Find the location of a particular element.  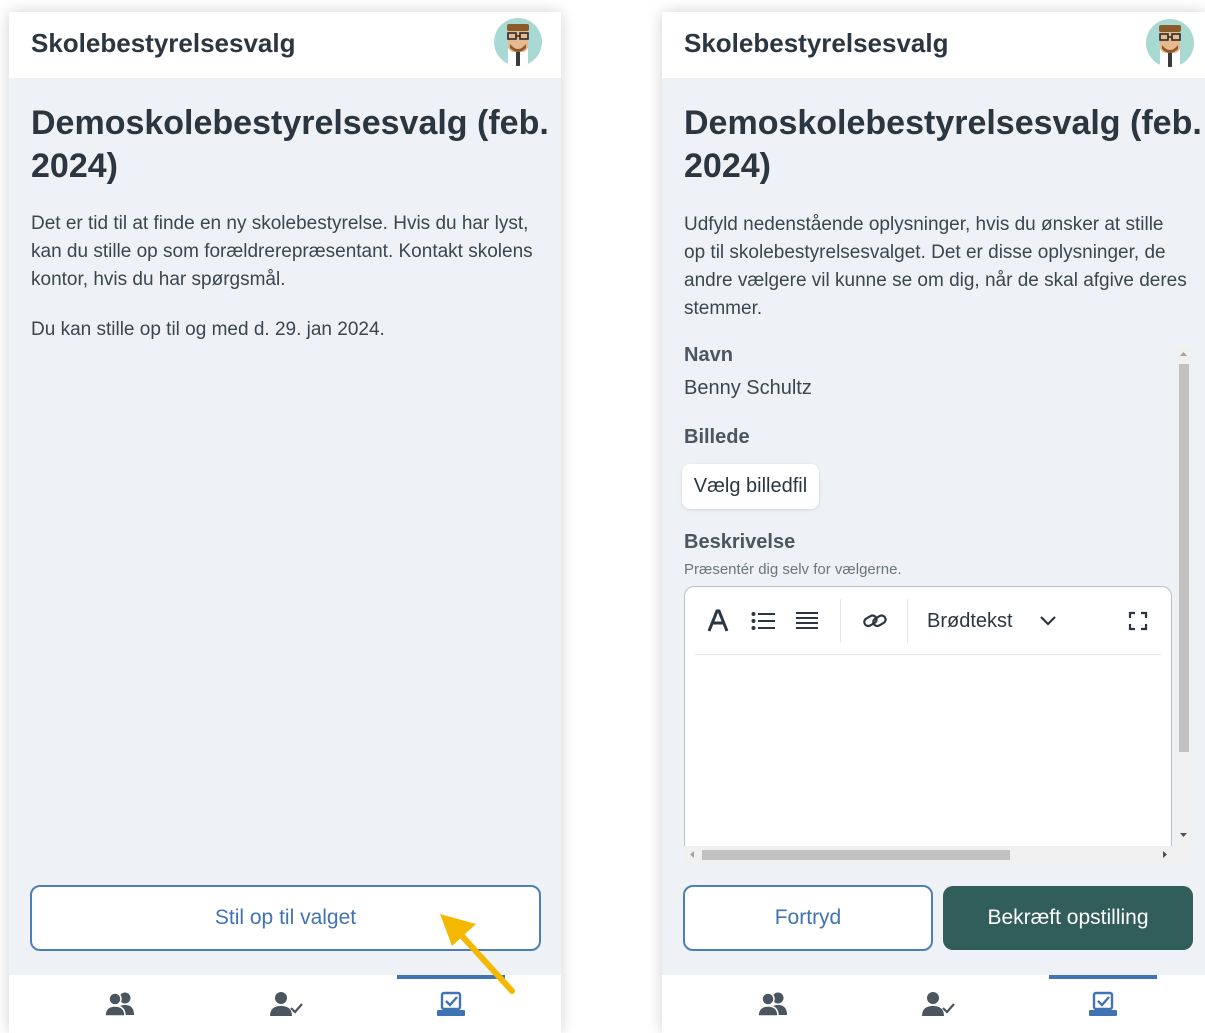

confirm-candidacy-button: Bekræft opstilling is located at coordinates (1068, 918).